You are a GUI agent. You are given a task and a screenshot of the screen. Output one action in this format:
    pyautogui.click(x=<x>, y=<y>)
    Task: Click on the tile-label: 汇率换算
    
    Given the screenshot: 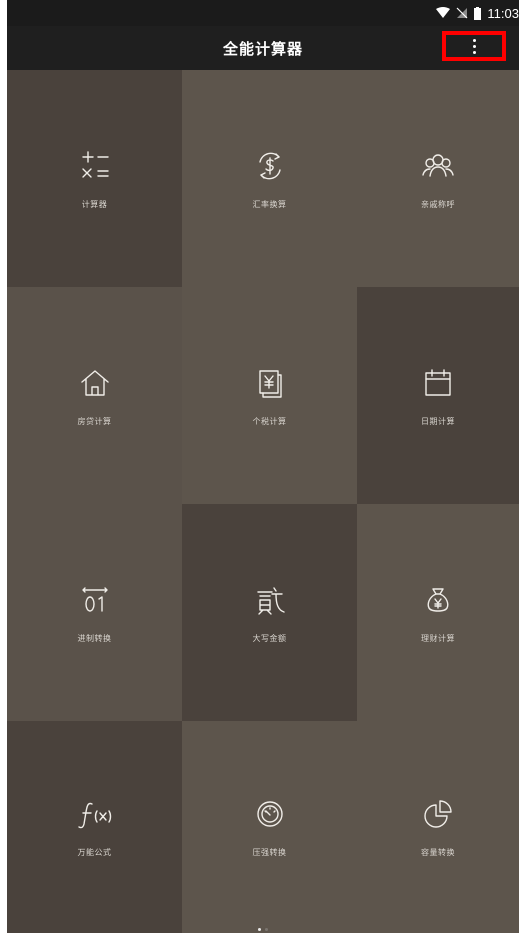 What is the action you would take?
    pyautogui.click(x=269, y=204)
    